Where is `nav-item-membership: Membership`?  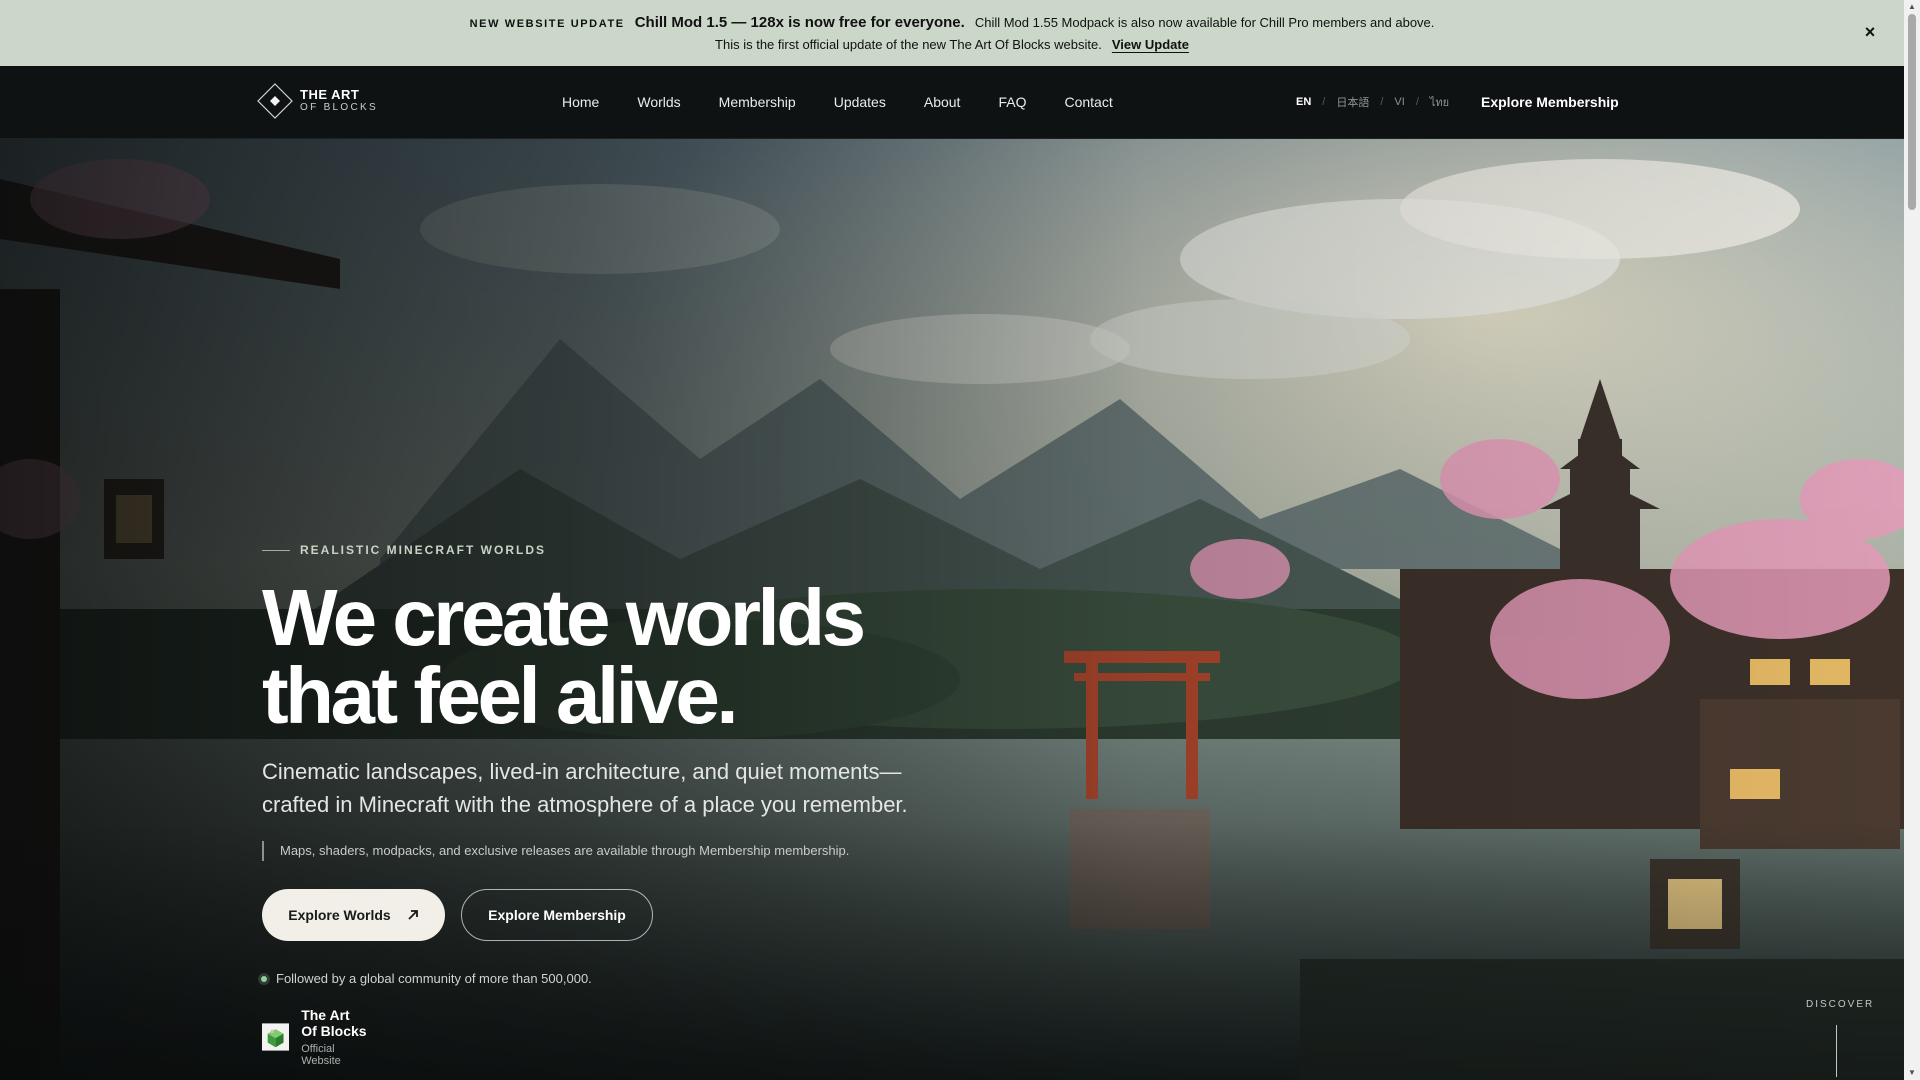 nav-item-membership: Membership is located at coordinates (757, 102).